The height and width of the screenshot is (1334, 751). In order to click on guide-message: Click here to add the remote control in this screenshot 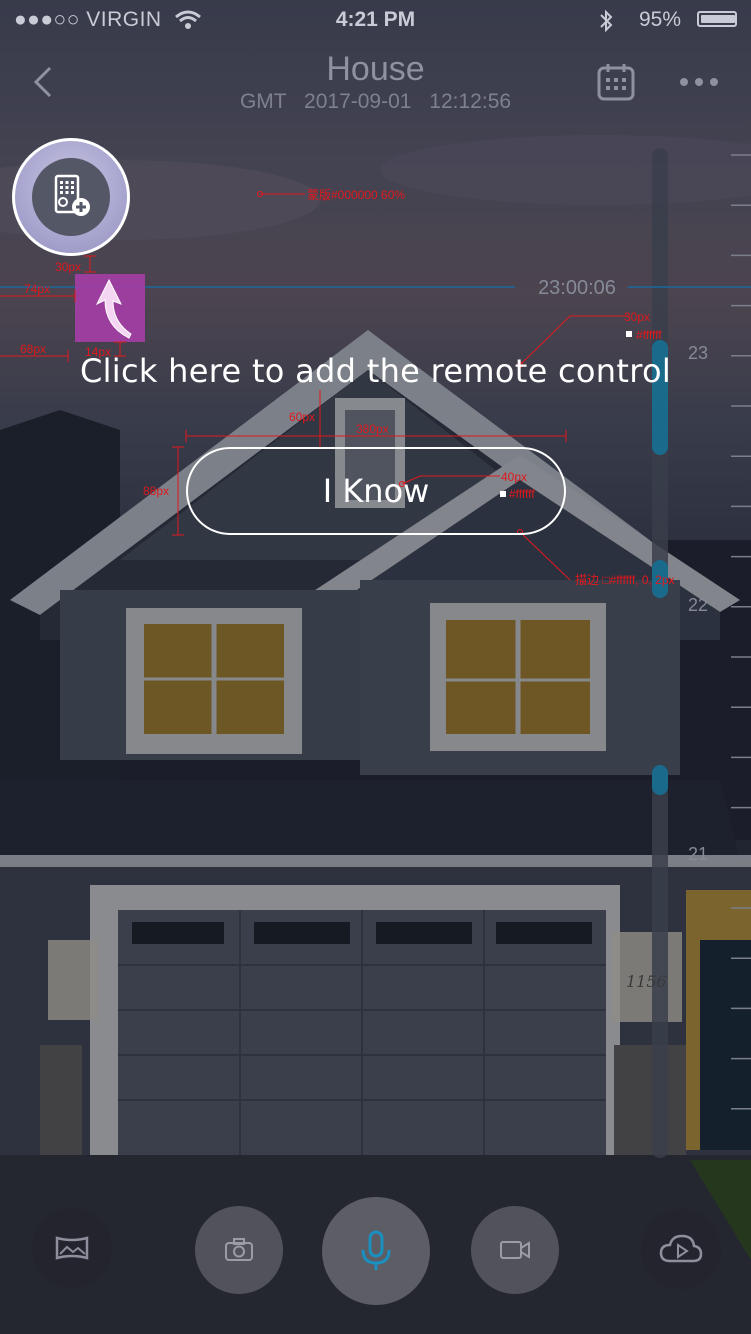, I will do `click(375, 371)`.